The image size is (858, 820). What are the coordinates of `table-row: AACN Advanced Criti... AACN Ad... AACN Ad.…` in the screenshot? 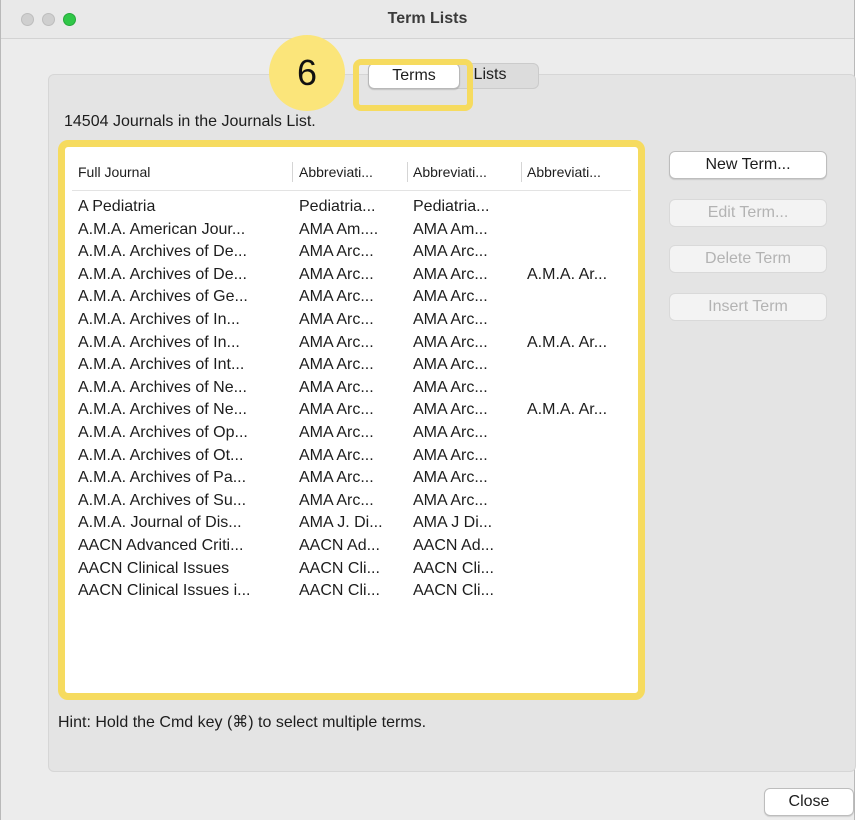 It's located at (351, 546).